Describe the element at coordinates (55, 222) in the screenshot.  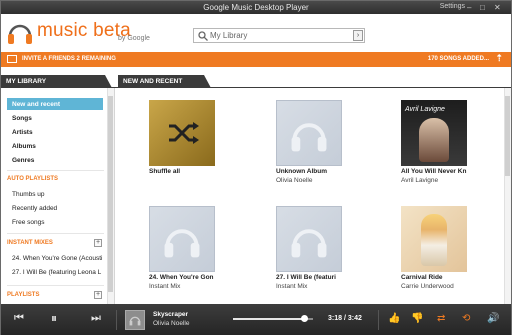
I see `sidebar-item-free-songs: Free songs` at that location.